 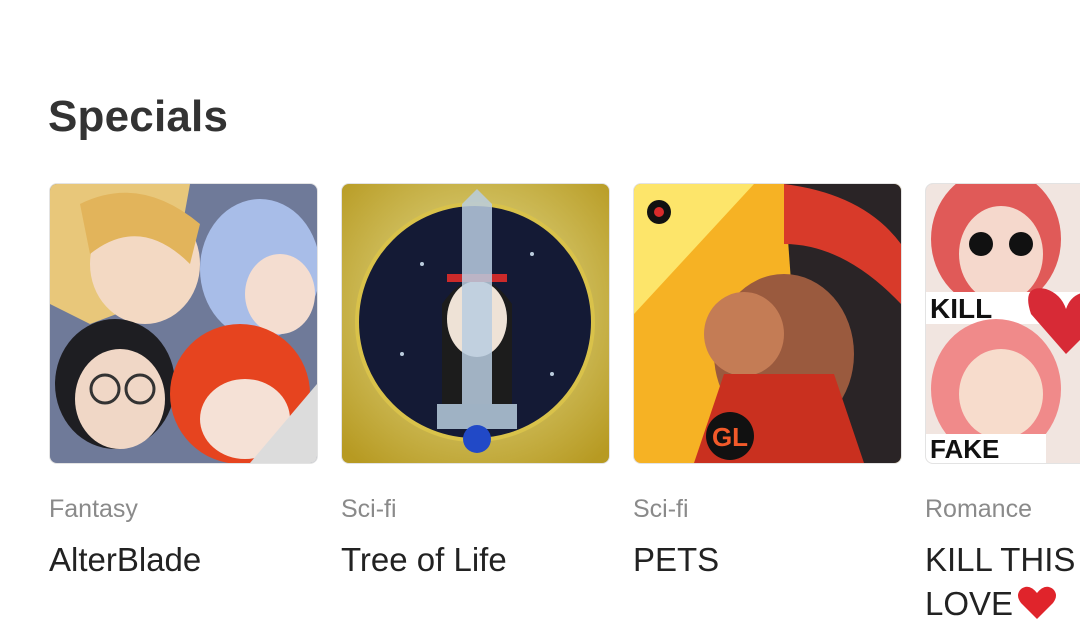 I want to click on svg-text: GL, so click(x=730, y=437).